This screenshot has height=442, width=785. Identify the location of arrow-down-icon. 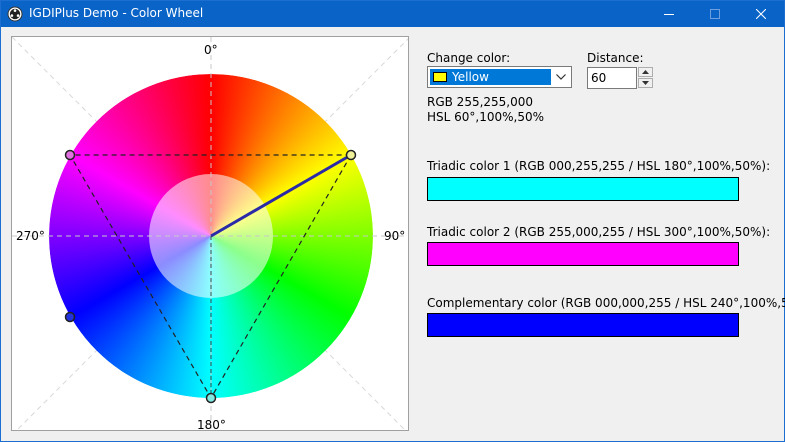
(645, 83).